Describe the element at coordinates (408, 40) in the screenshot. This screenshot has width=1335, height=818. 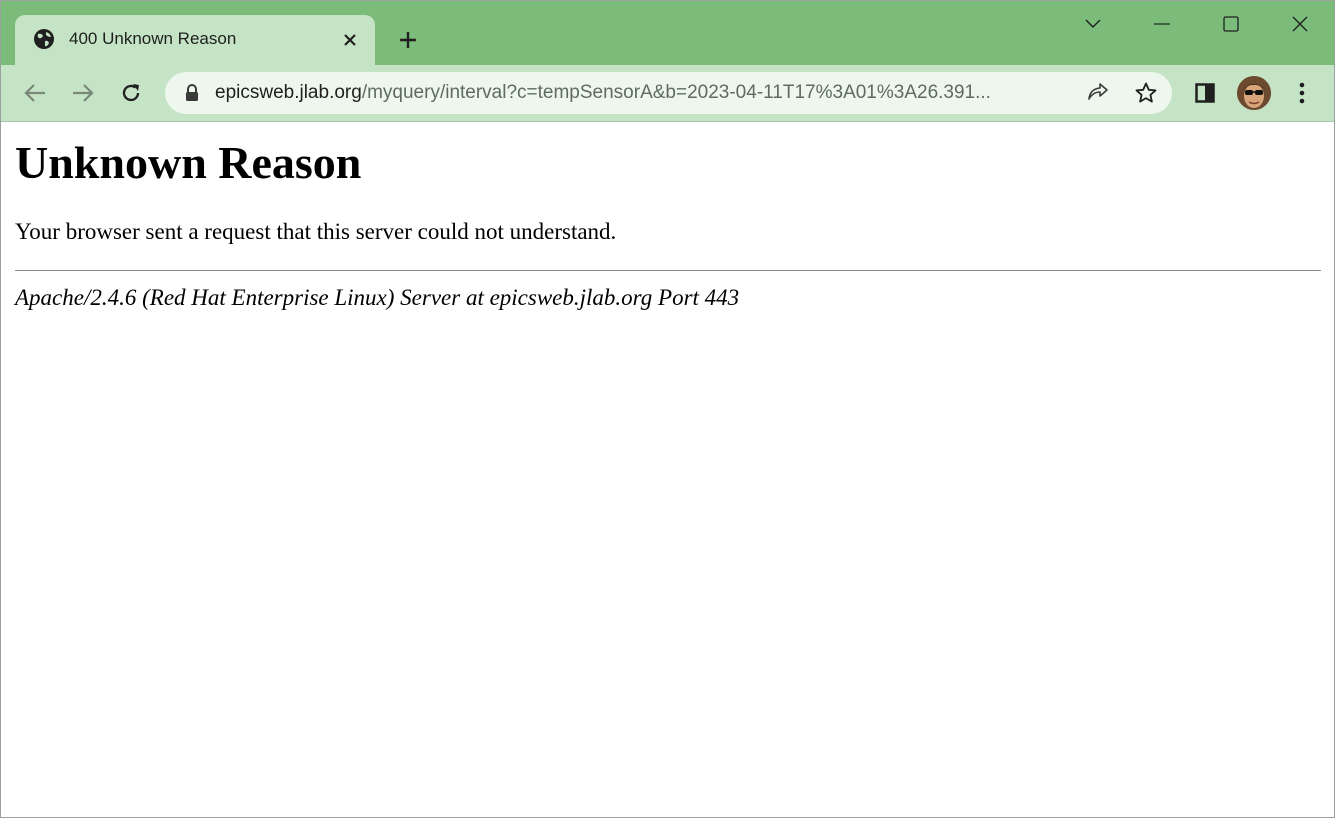
I see `plus-icon` at that location.